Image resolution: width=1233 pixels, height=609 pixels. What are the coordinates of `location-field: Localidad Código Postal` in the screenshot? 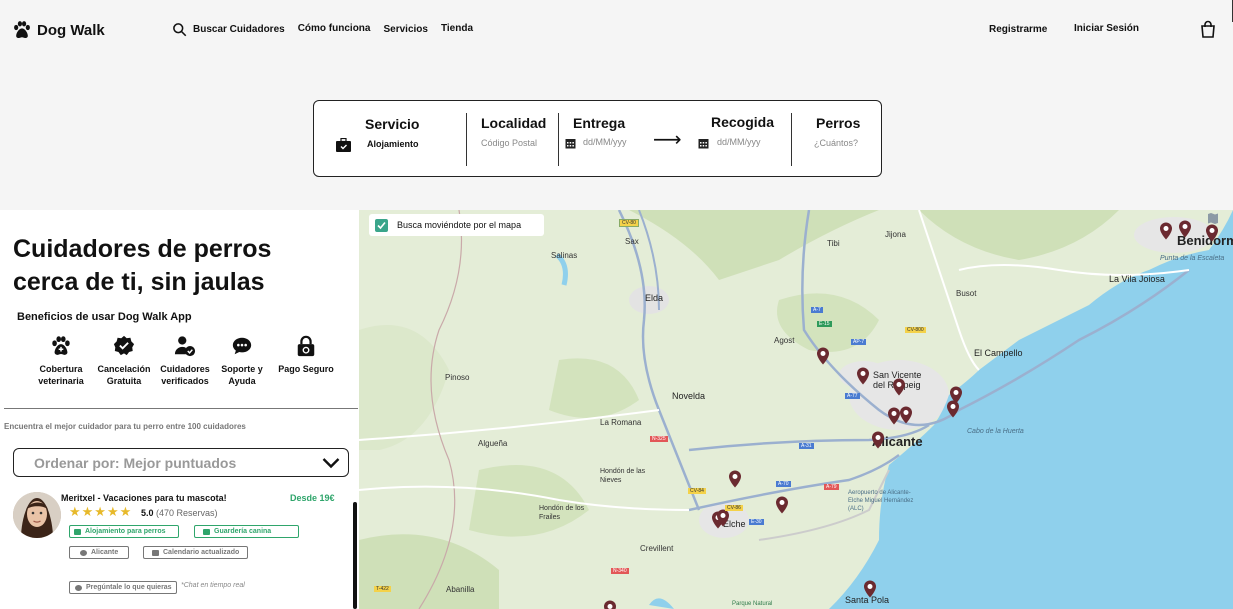 It's located at (512, 139).